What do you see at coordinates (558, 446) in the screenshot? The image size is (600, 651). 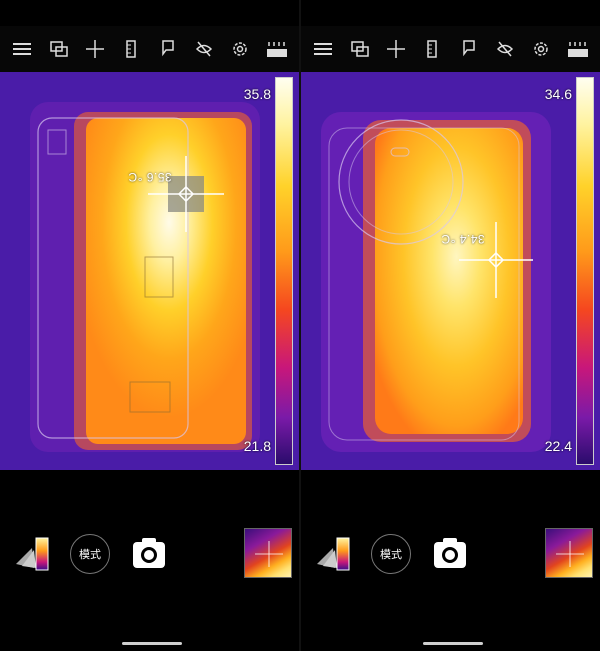 I see `scale-min-value: 22.4` at bounding box center [558, 446].